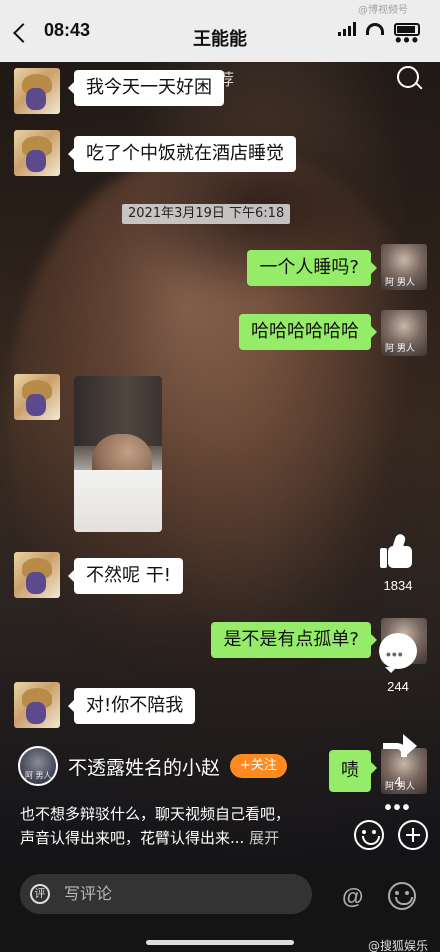  Describe the element at coordinates (264, 838) in the screenshot. I see `expand-link: 展开` at that location.